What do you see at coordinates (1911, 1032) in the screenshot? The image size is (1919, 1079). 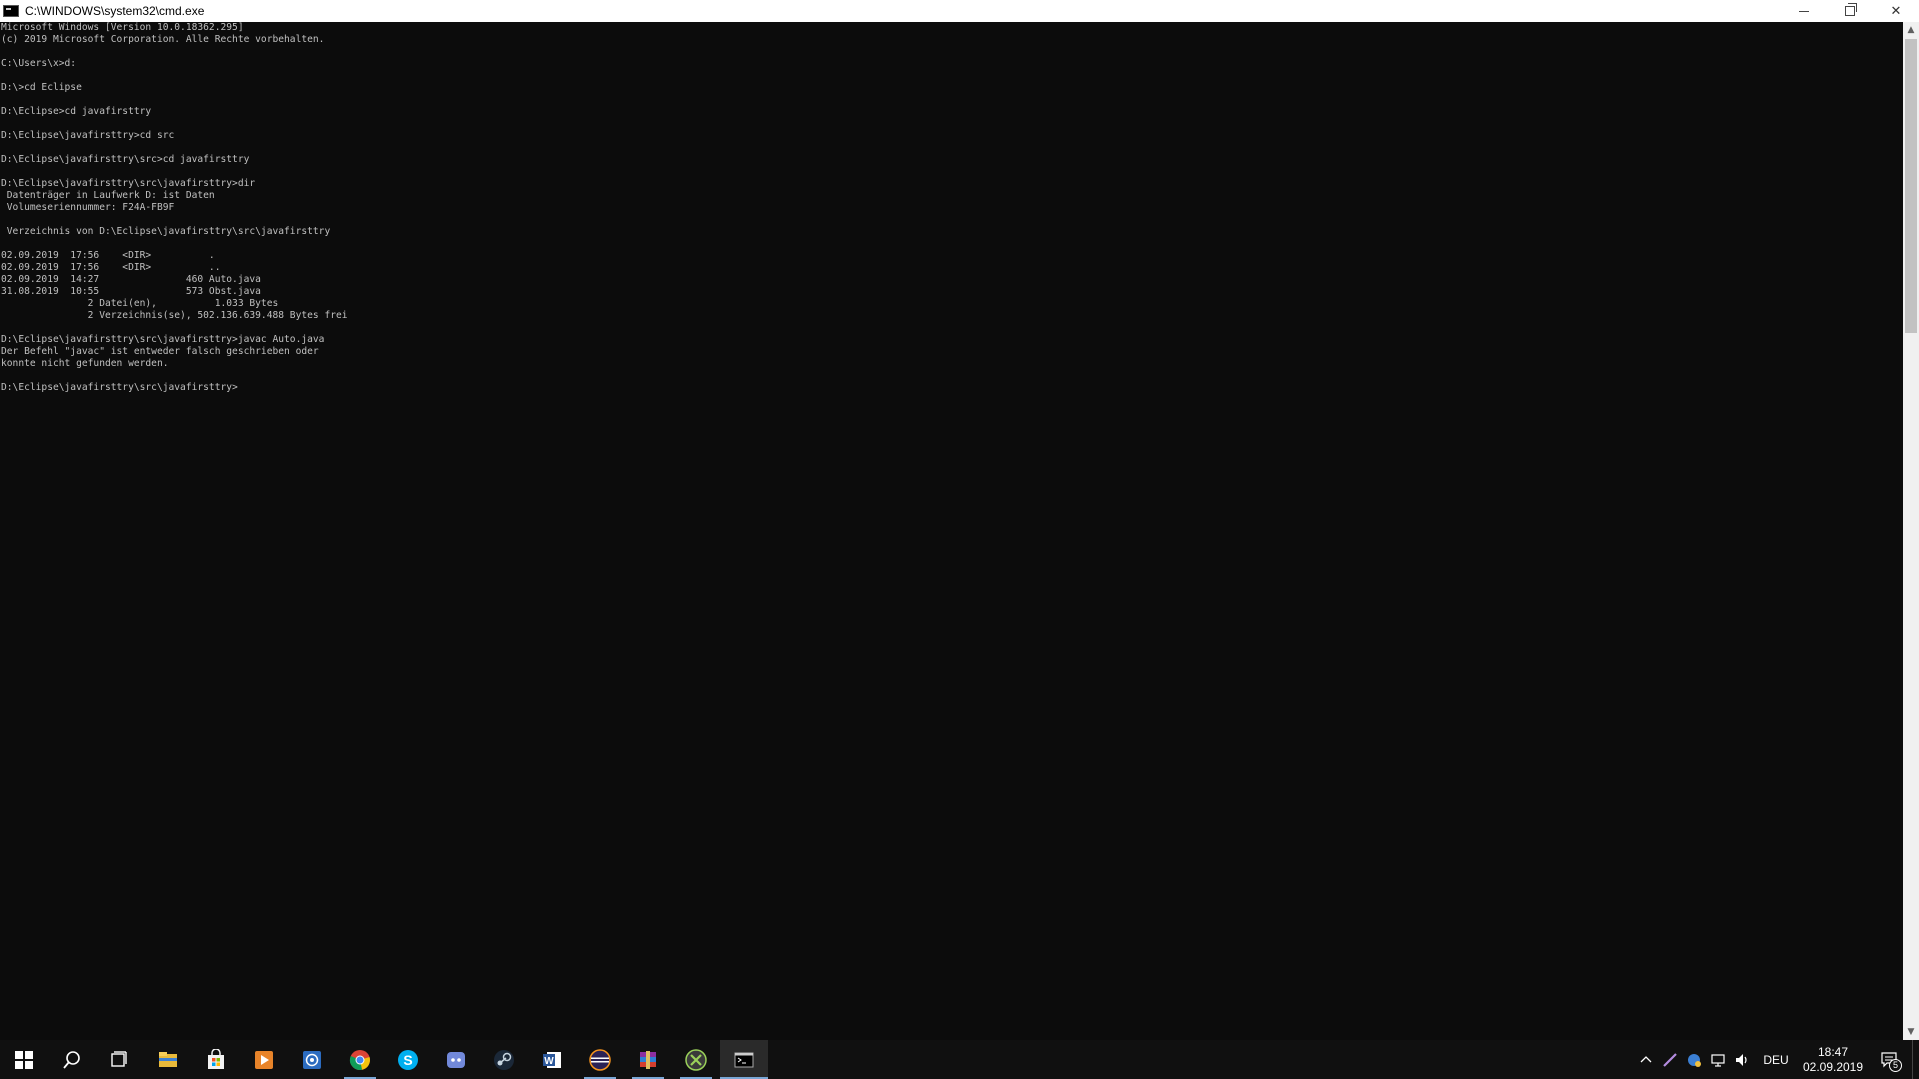 I see `scroll-down-arrow: ▼` at bounding box center [1911, 1032].